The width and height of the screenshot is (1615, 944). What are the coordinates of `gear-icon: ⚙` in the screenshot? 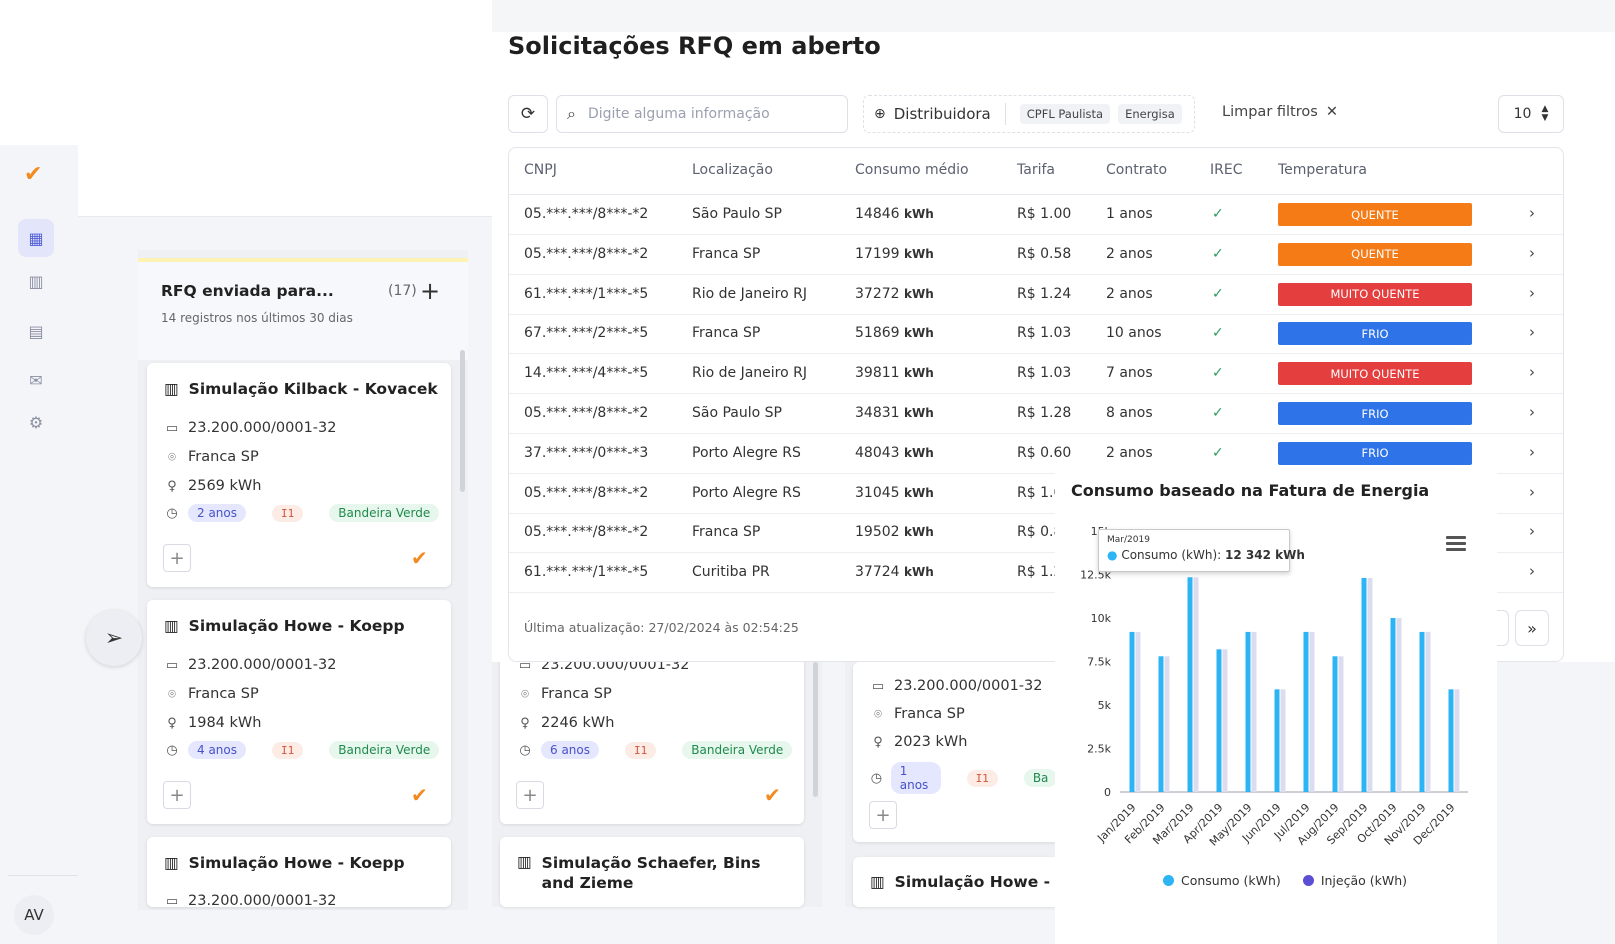 It's located at (36, 422).